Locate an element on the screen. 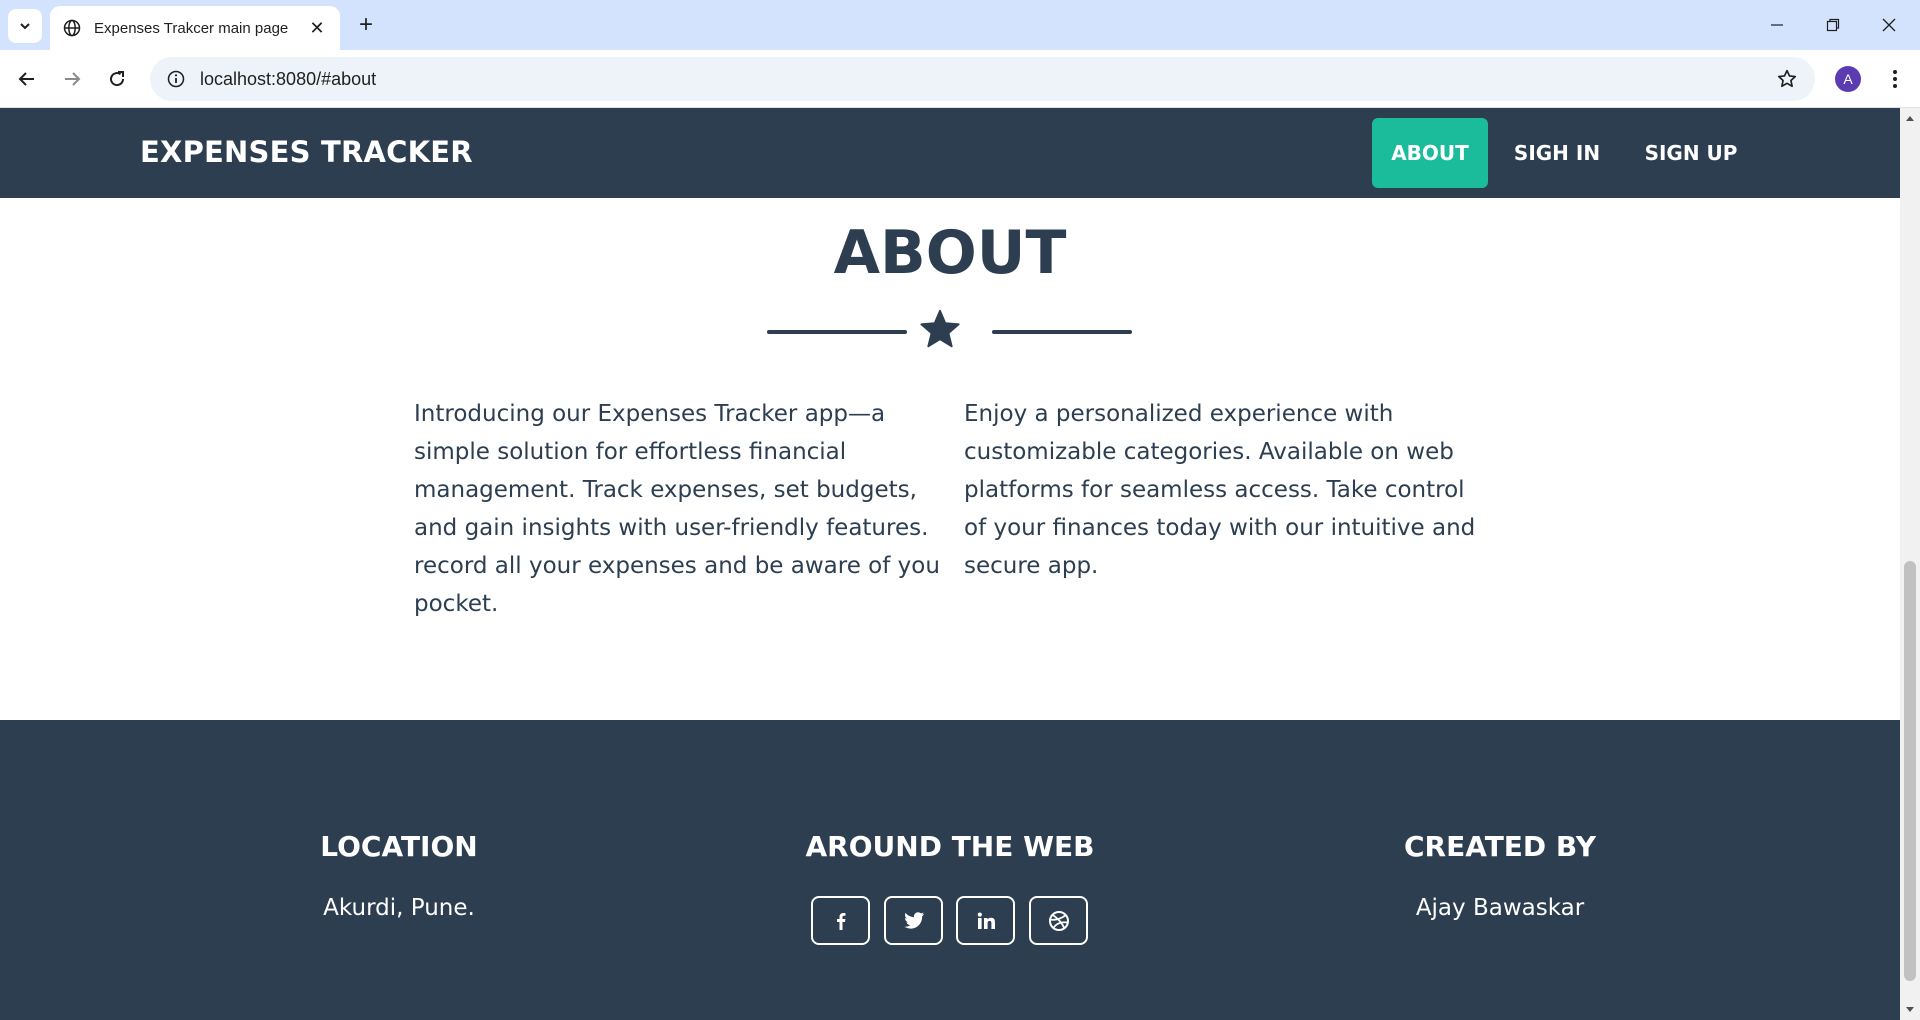 This screenshot has height=1020, width=1920. profile-avatar: A is located at coordinates (1848, 79).